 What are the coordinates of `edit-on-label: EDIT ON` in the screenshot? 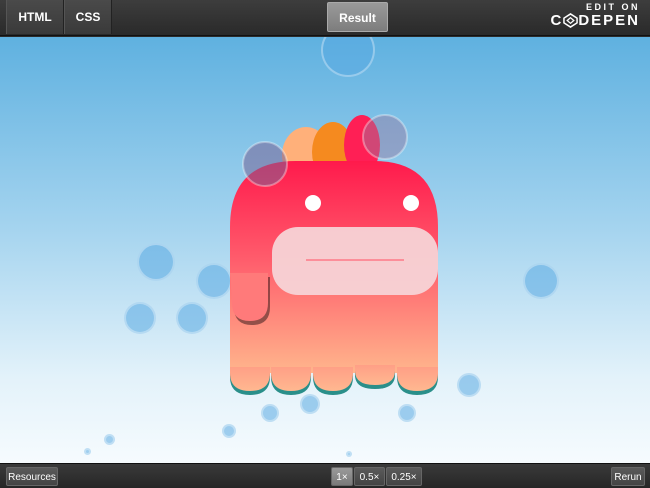 It's located at (595, 7).